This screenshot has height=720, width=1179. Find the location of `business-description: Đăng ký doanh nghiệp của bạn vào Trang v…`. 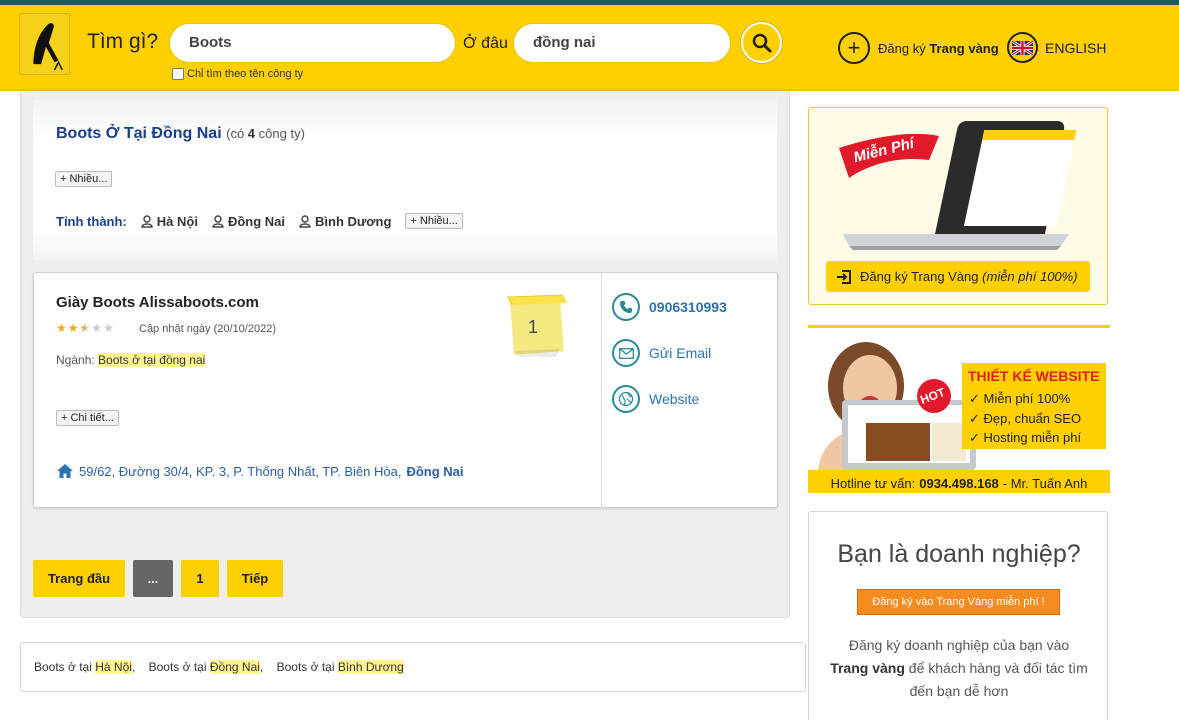

business-description: Đăng ký doanh nghiệp của bạn vào Trang v… is located at coordinates (959, 668).